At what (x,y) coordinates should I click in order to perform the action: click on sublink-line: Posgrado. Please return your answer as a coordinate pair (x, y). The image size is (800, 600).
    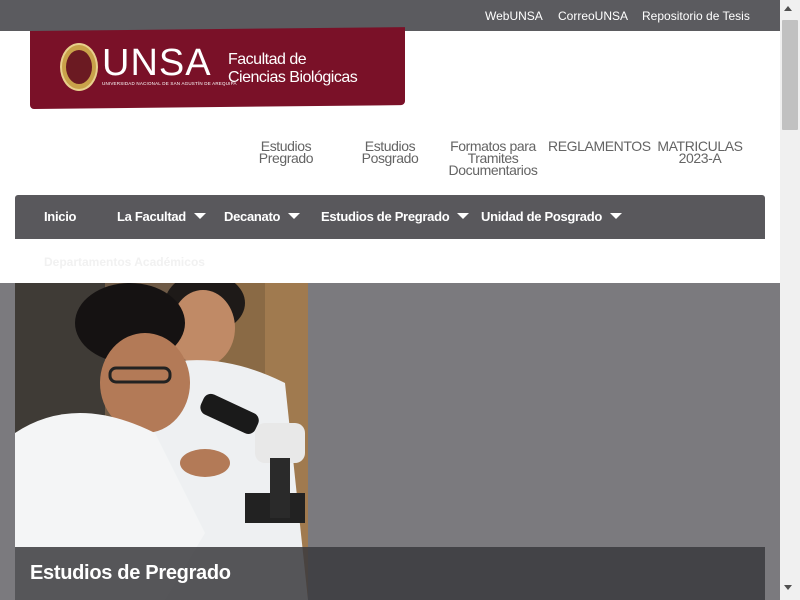
    Looking at the image, I should click on (390, 158).